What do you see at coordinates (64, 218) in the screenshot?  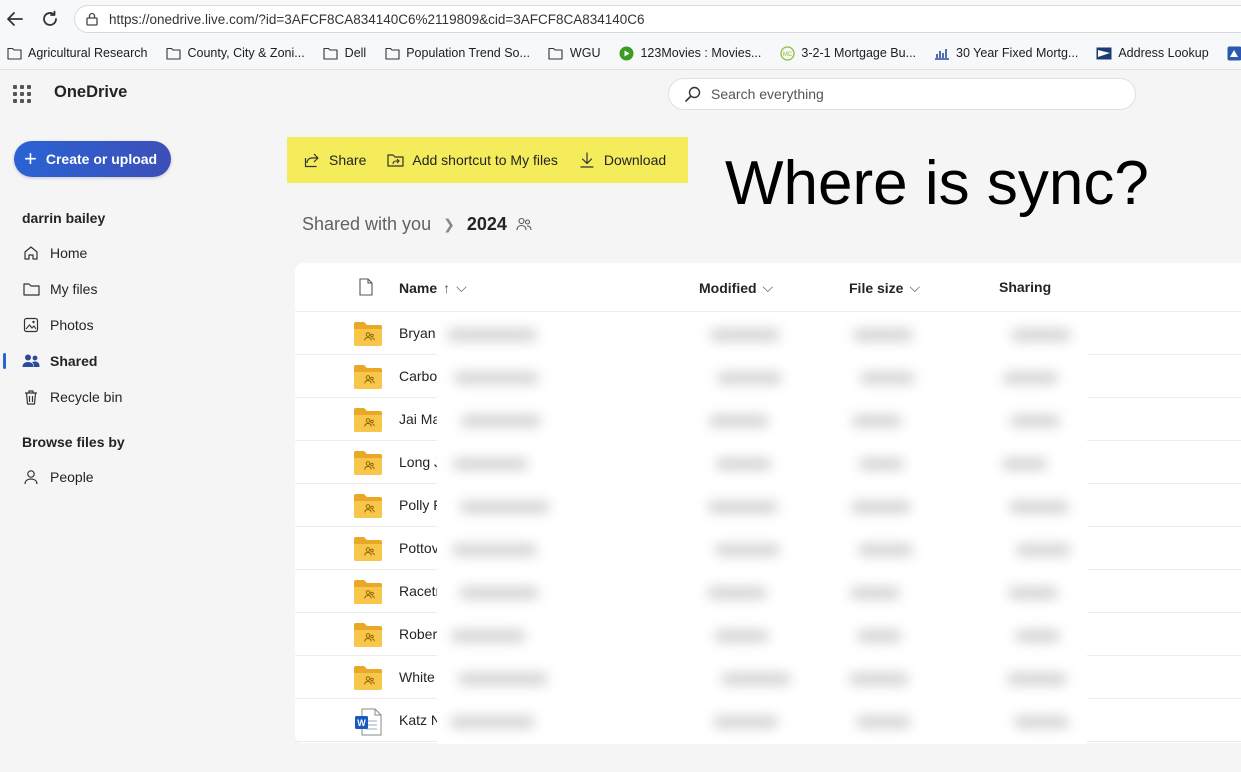 I see `user-name: darrin bailey` at bounding box center [64, 218].